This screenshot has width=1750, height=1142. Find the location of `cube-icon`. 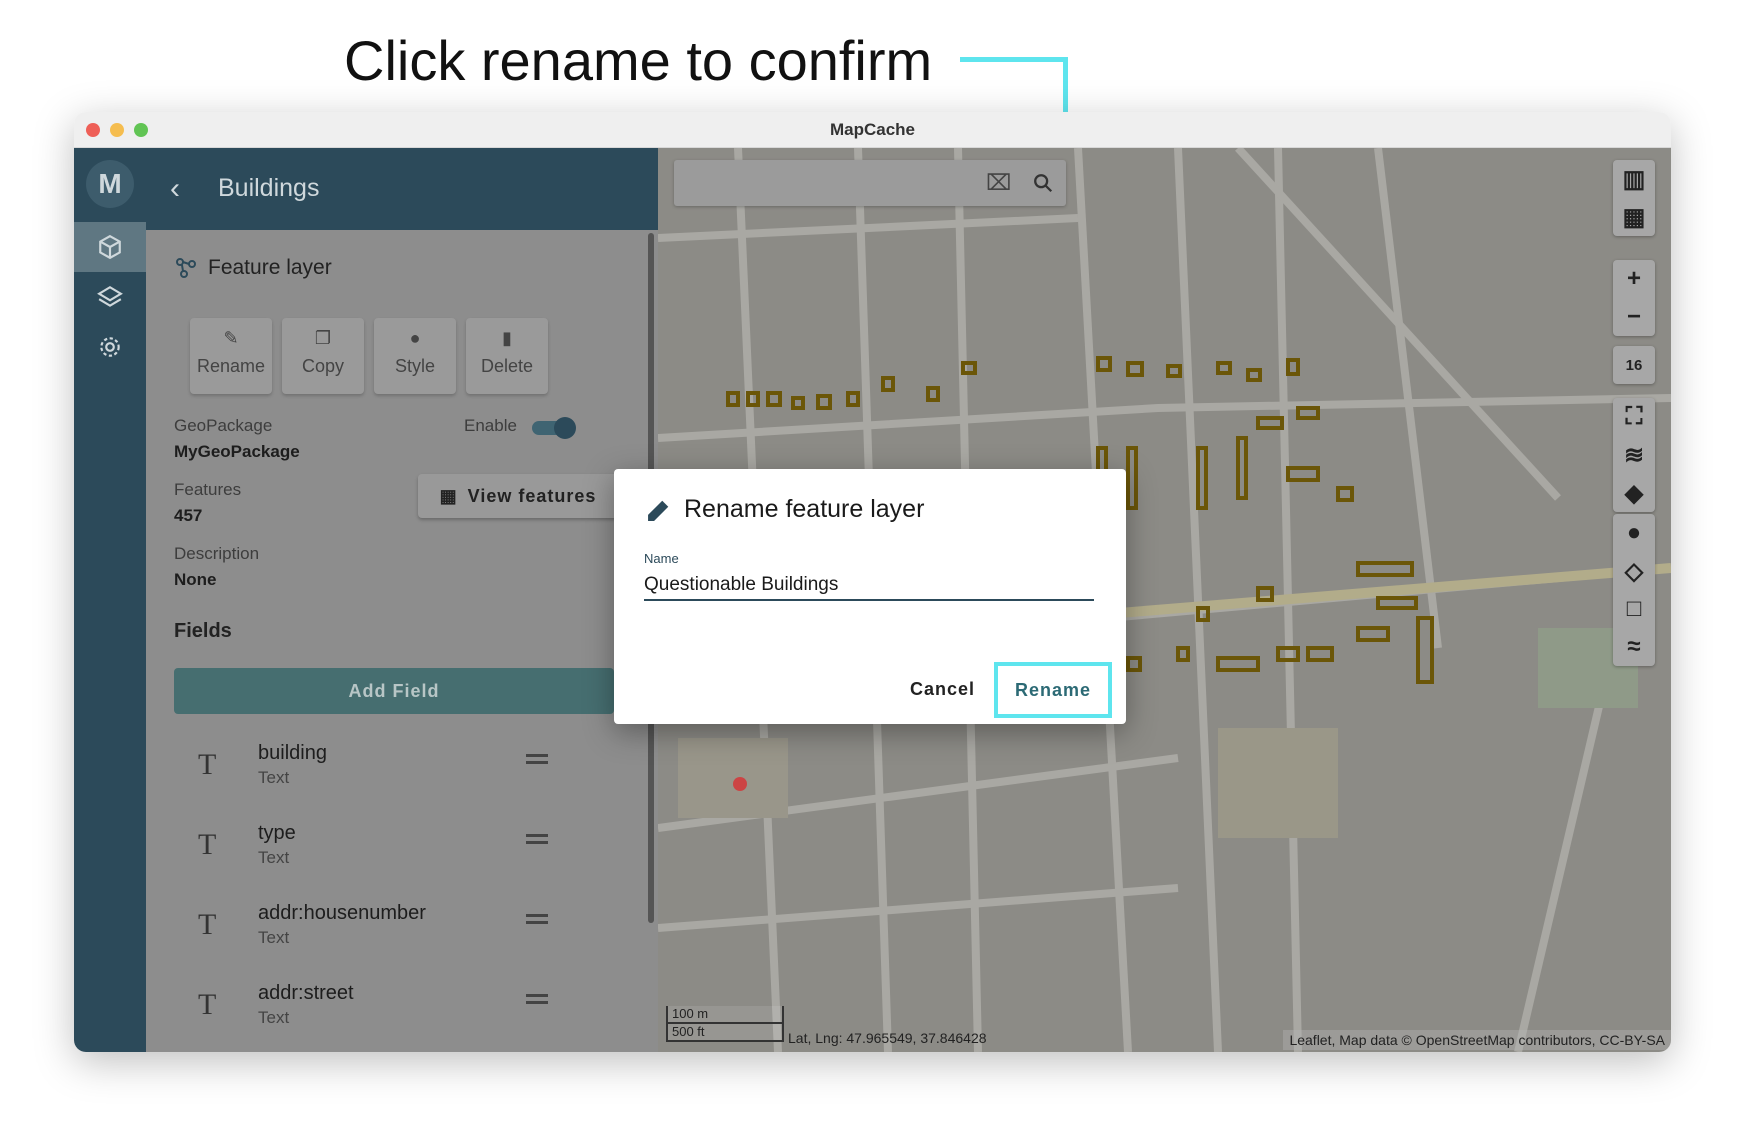

cube-icon is located at coordinates (110, 247).